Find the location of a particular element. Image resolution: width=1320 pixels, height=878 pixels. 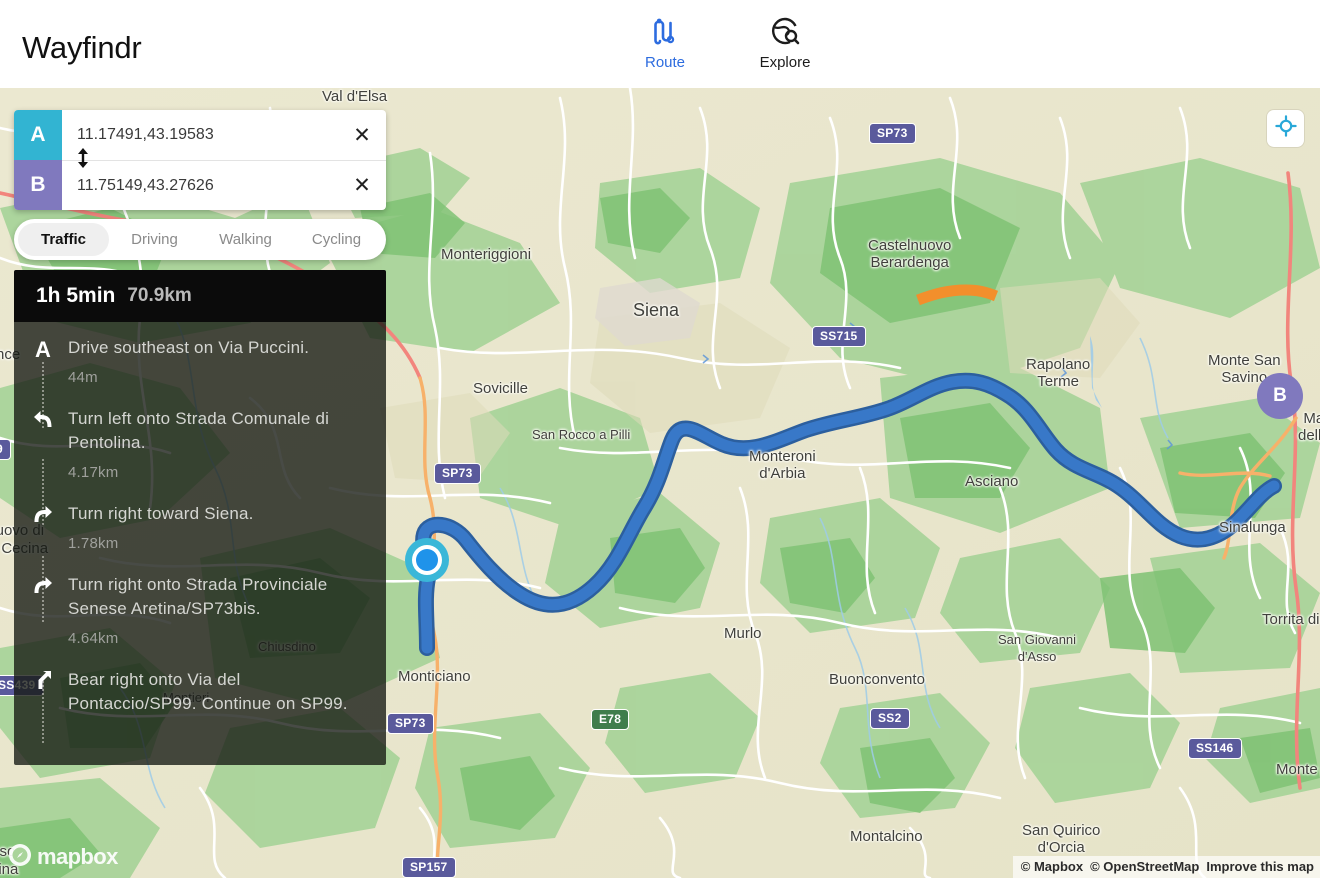

globe-search-icon is located at coordinates (785, 31).